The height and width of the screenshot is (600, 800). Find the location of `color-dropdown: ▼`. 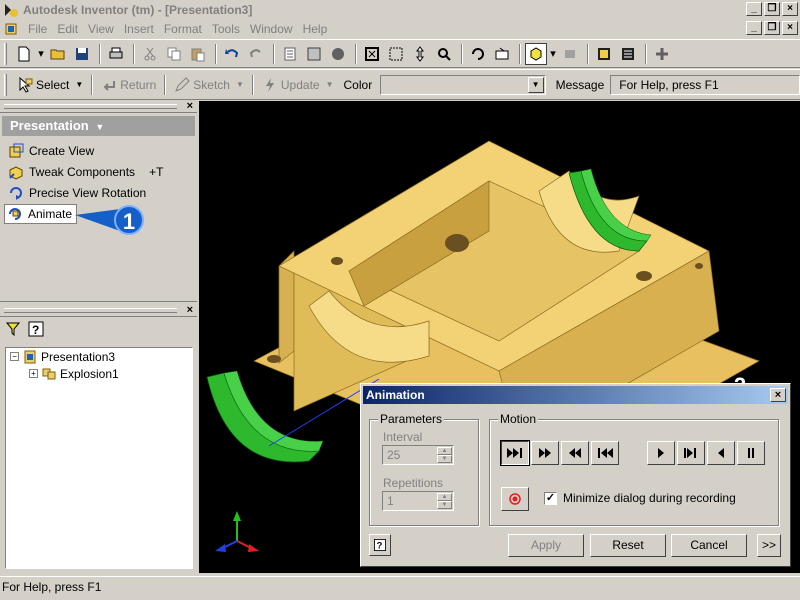

color-dropdown: ▼ is located at coordinates (463, 84).